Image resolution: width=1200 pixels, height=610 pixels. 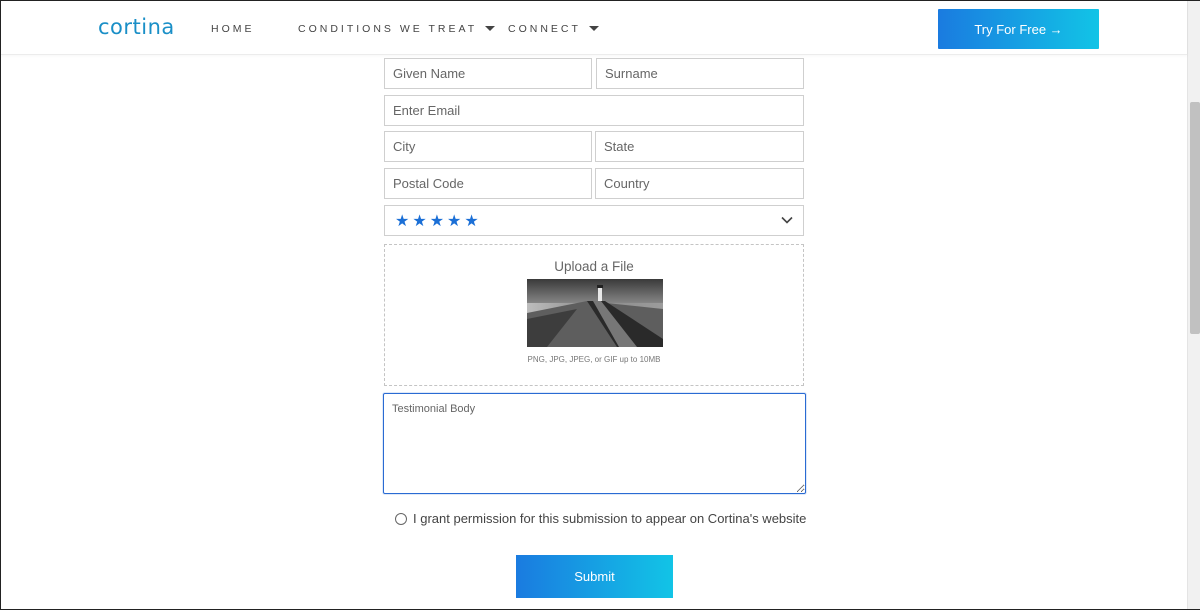 What do you see at coordinates (1195, 218) in the screenshot?
I see `scrollbar-thumb` at bounding box center [1195, 218].